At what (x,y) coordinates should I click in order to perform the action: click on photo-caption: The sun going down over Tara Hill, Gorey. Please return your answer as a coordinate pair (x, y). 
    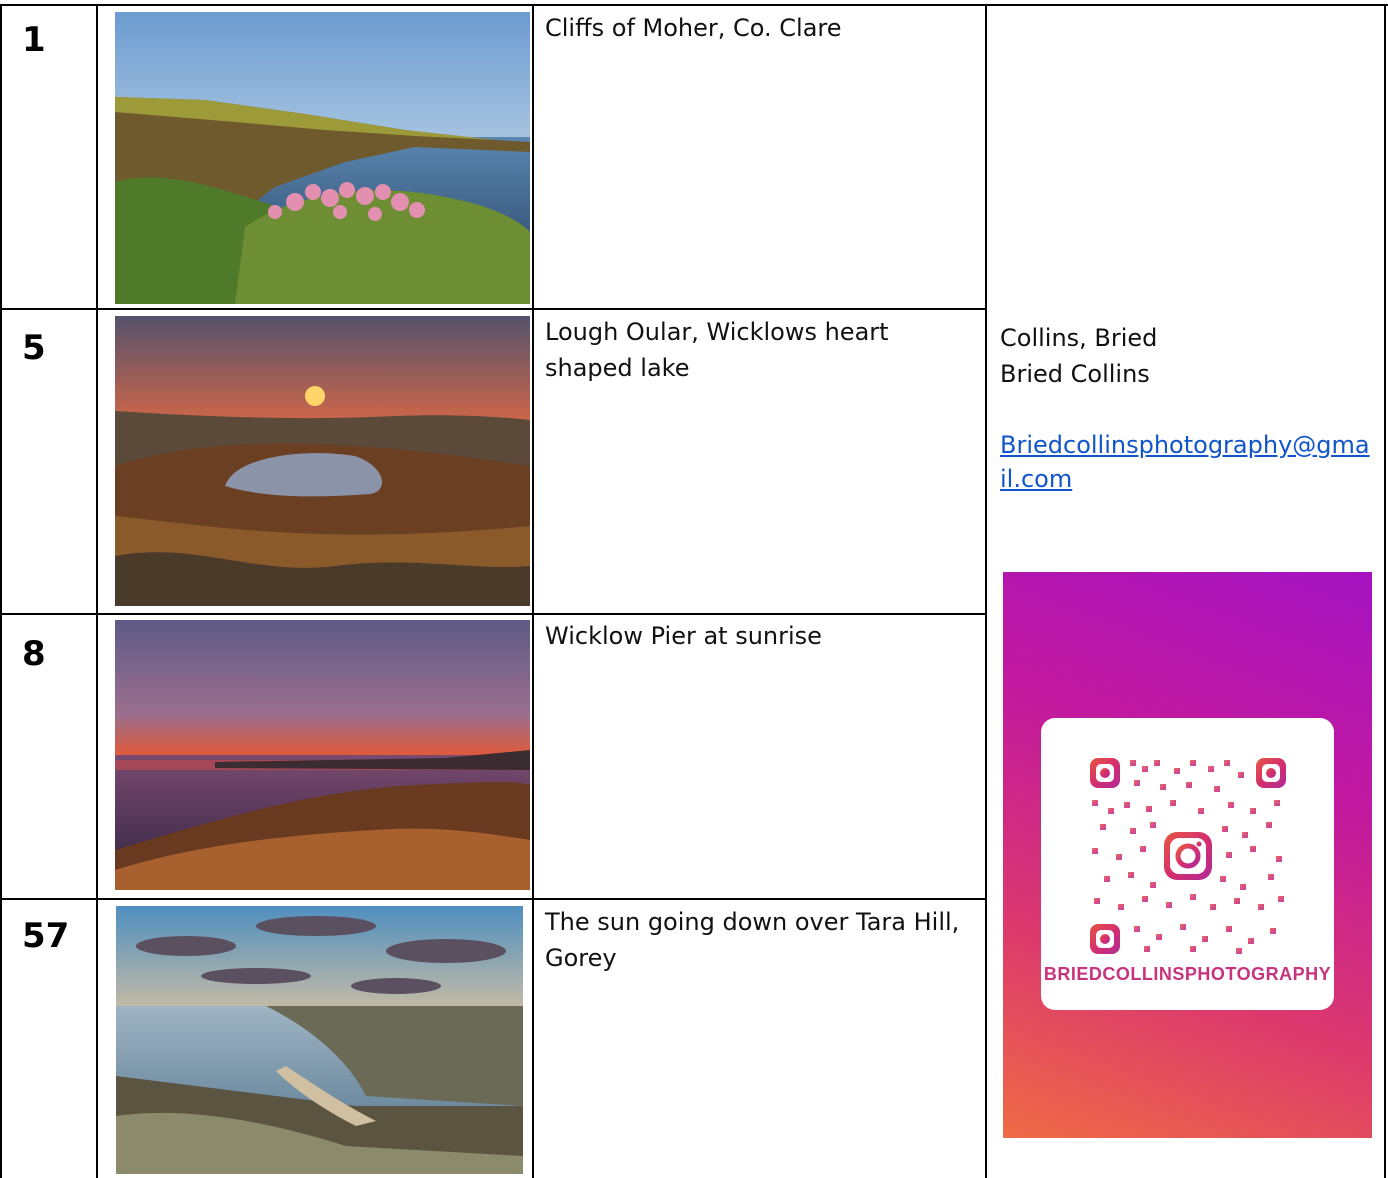
    Looking at the image, I should click on (752, 940).